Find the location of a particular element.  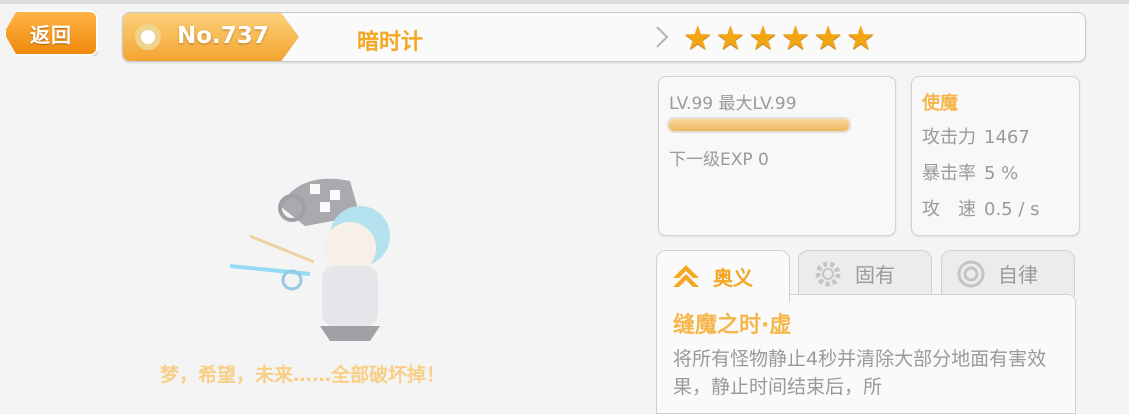

stat-value: 1467 is located at coordinates (1007, 137).